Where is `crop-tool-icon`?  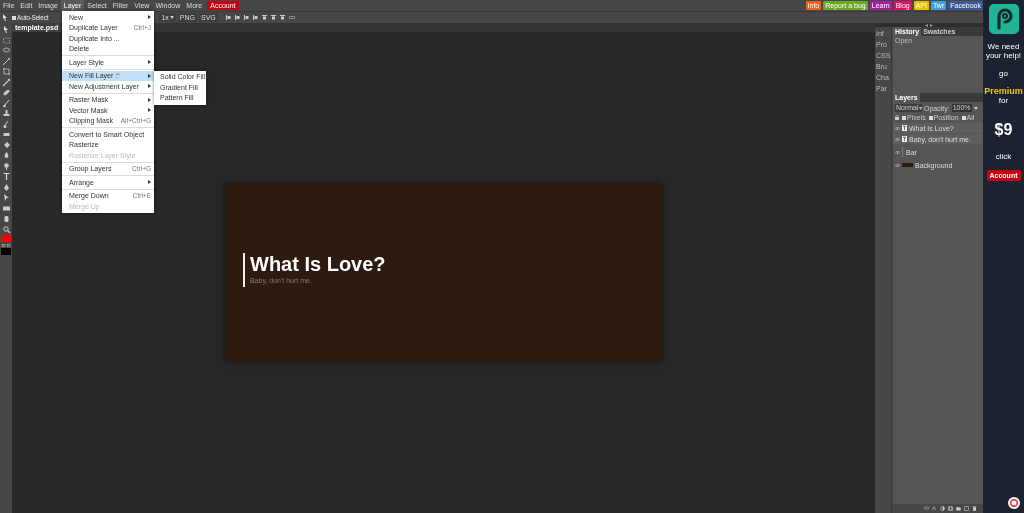
crop-tool-icon is located at coordinates (6, 71).